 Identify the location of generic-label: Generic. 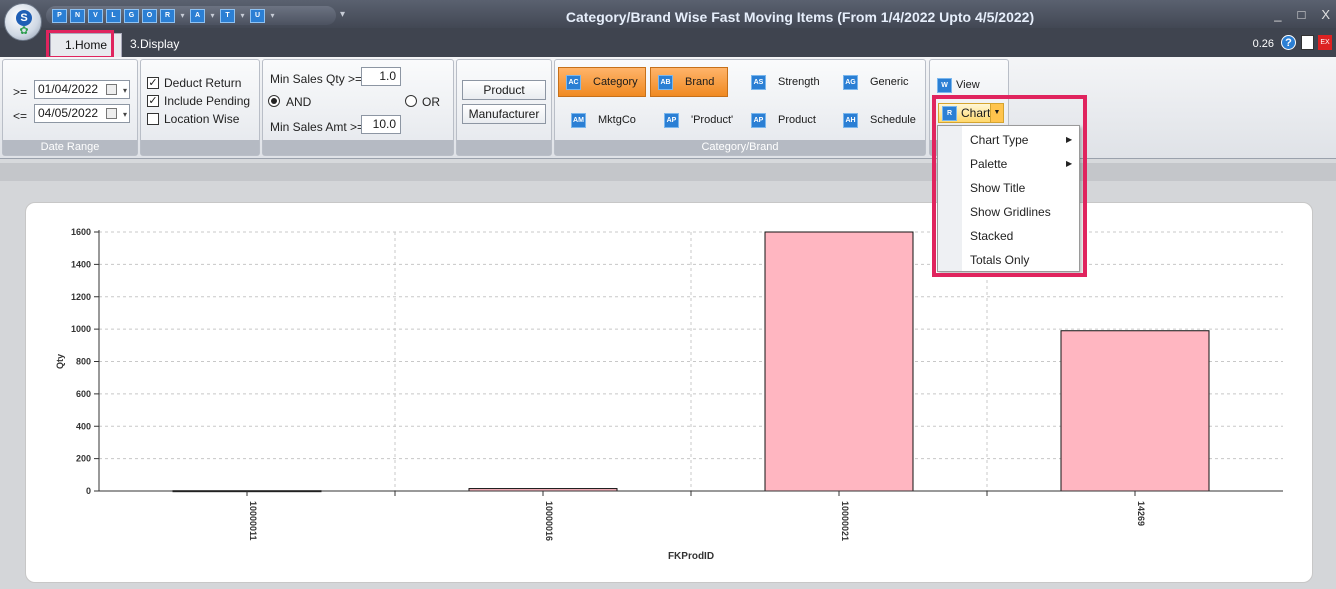
(889, 82).